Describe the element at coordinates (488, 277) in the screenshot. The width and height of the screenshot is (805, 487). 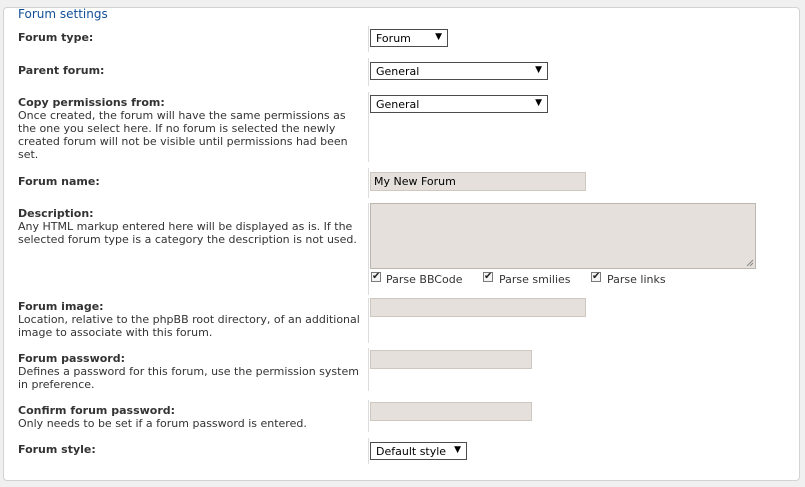
I see `parse-smilies-checkbox: ✔` at that location.